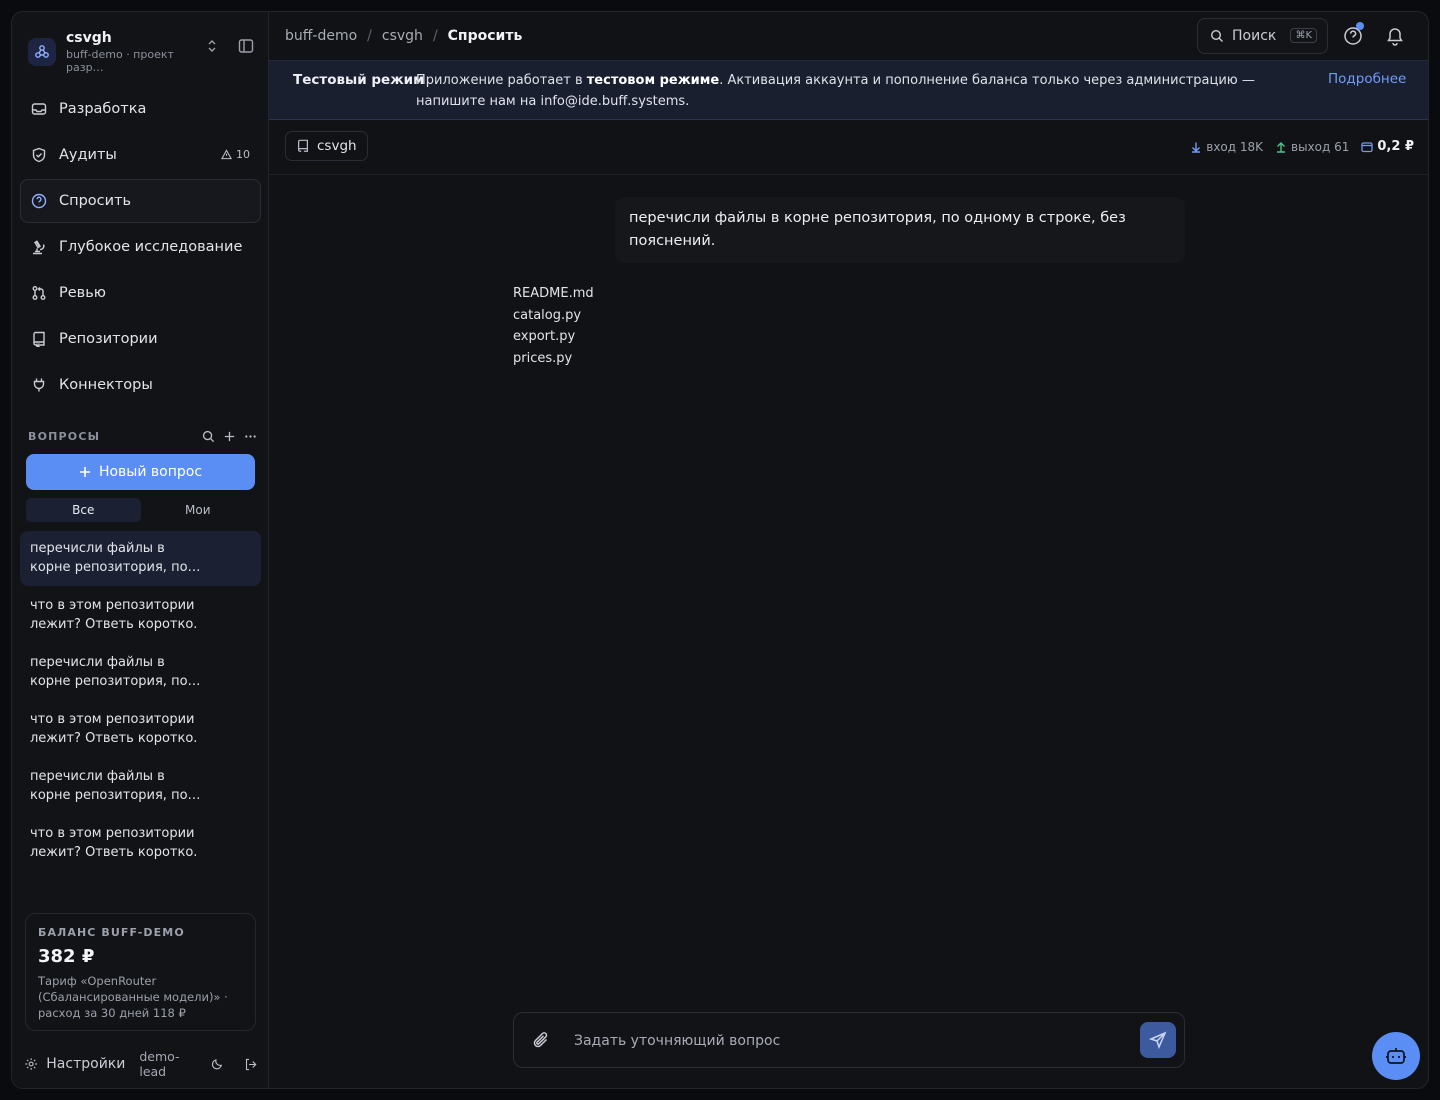 The image size is (1440, 1100). What do you see at coordinates (246, 48) in the screenshot?
I see `sidebar-collapse-icon` at bounding box center [246, 48].